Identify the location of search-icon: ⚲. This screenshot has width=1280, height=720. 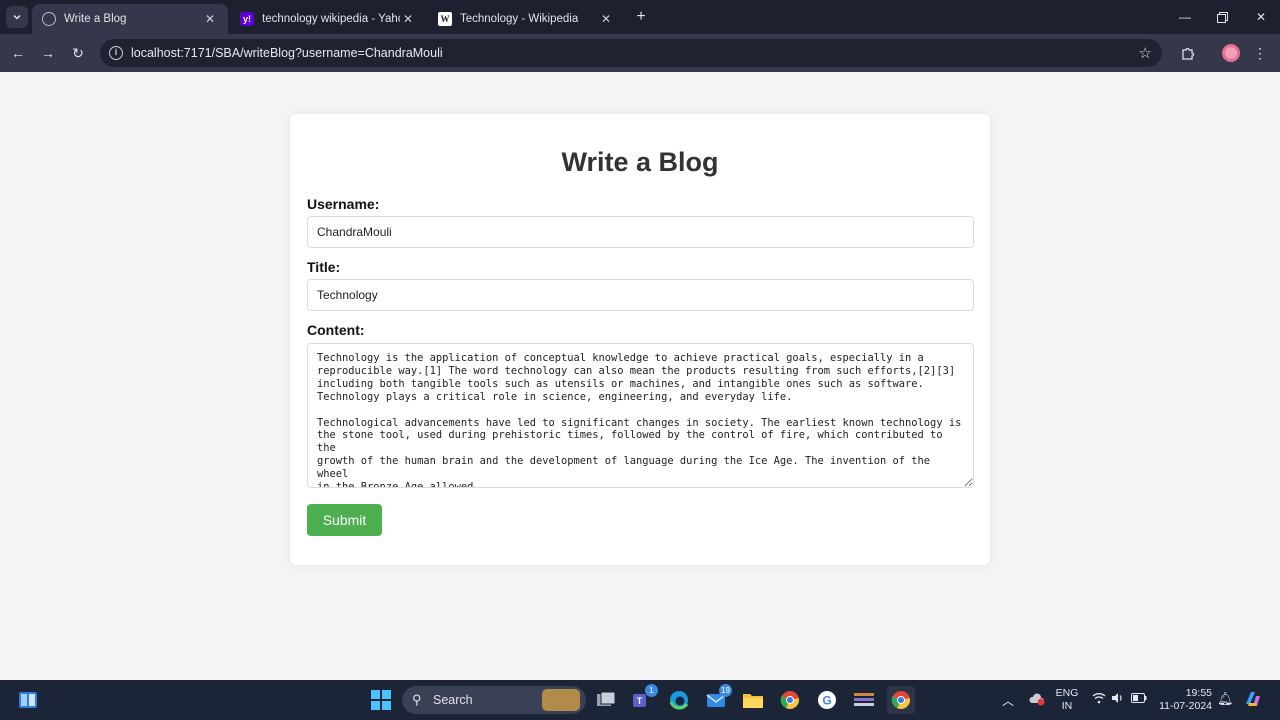
(417, 699).